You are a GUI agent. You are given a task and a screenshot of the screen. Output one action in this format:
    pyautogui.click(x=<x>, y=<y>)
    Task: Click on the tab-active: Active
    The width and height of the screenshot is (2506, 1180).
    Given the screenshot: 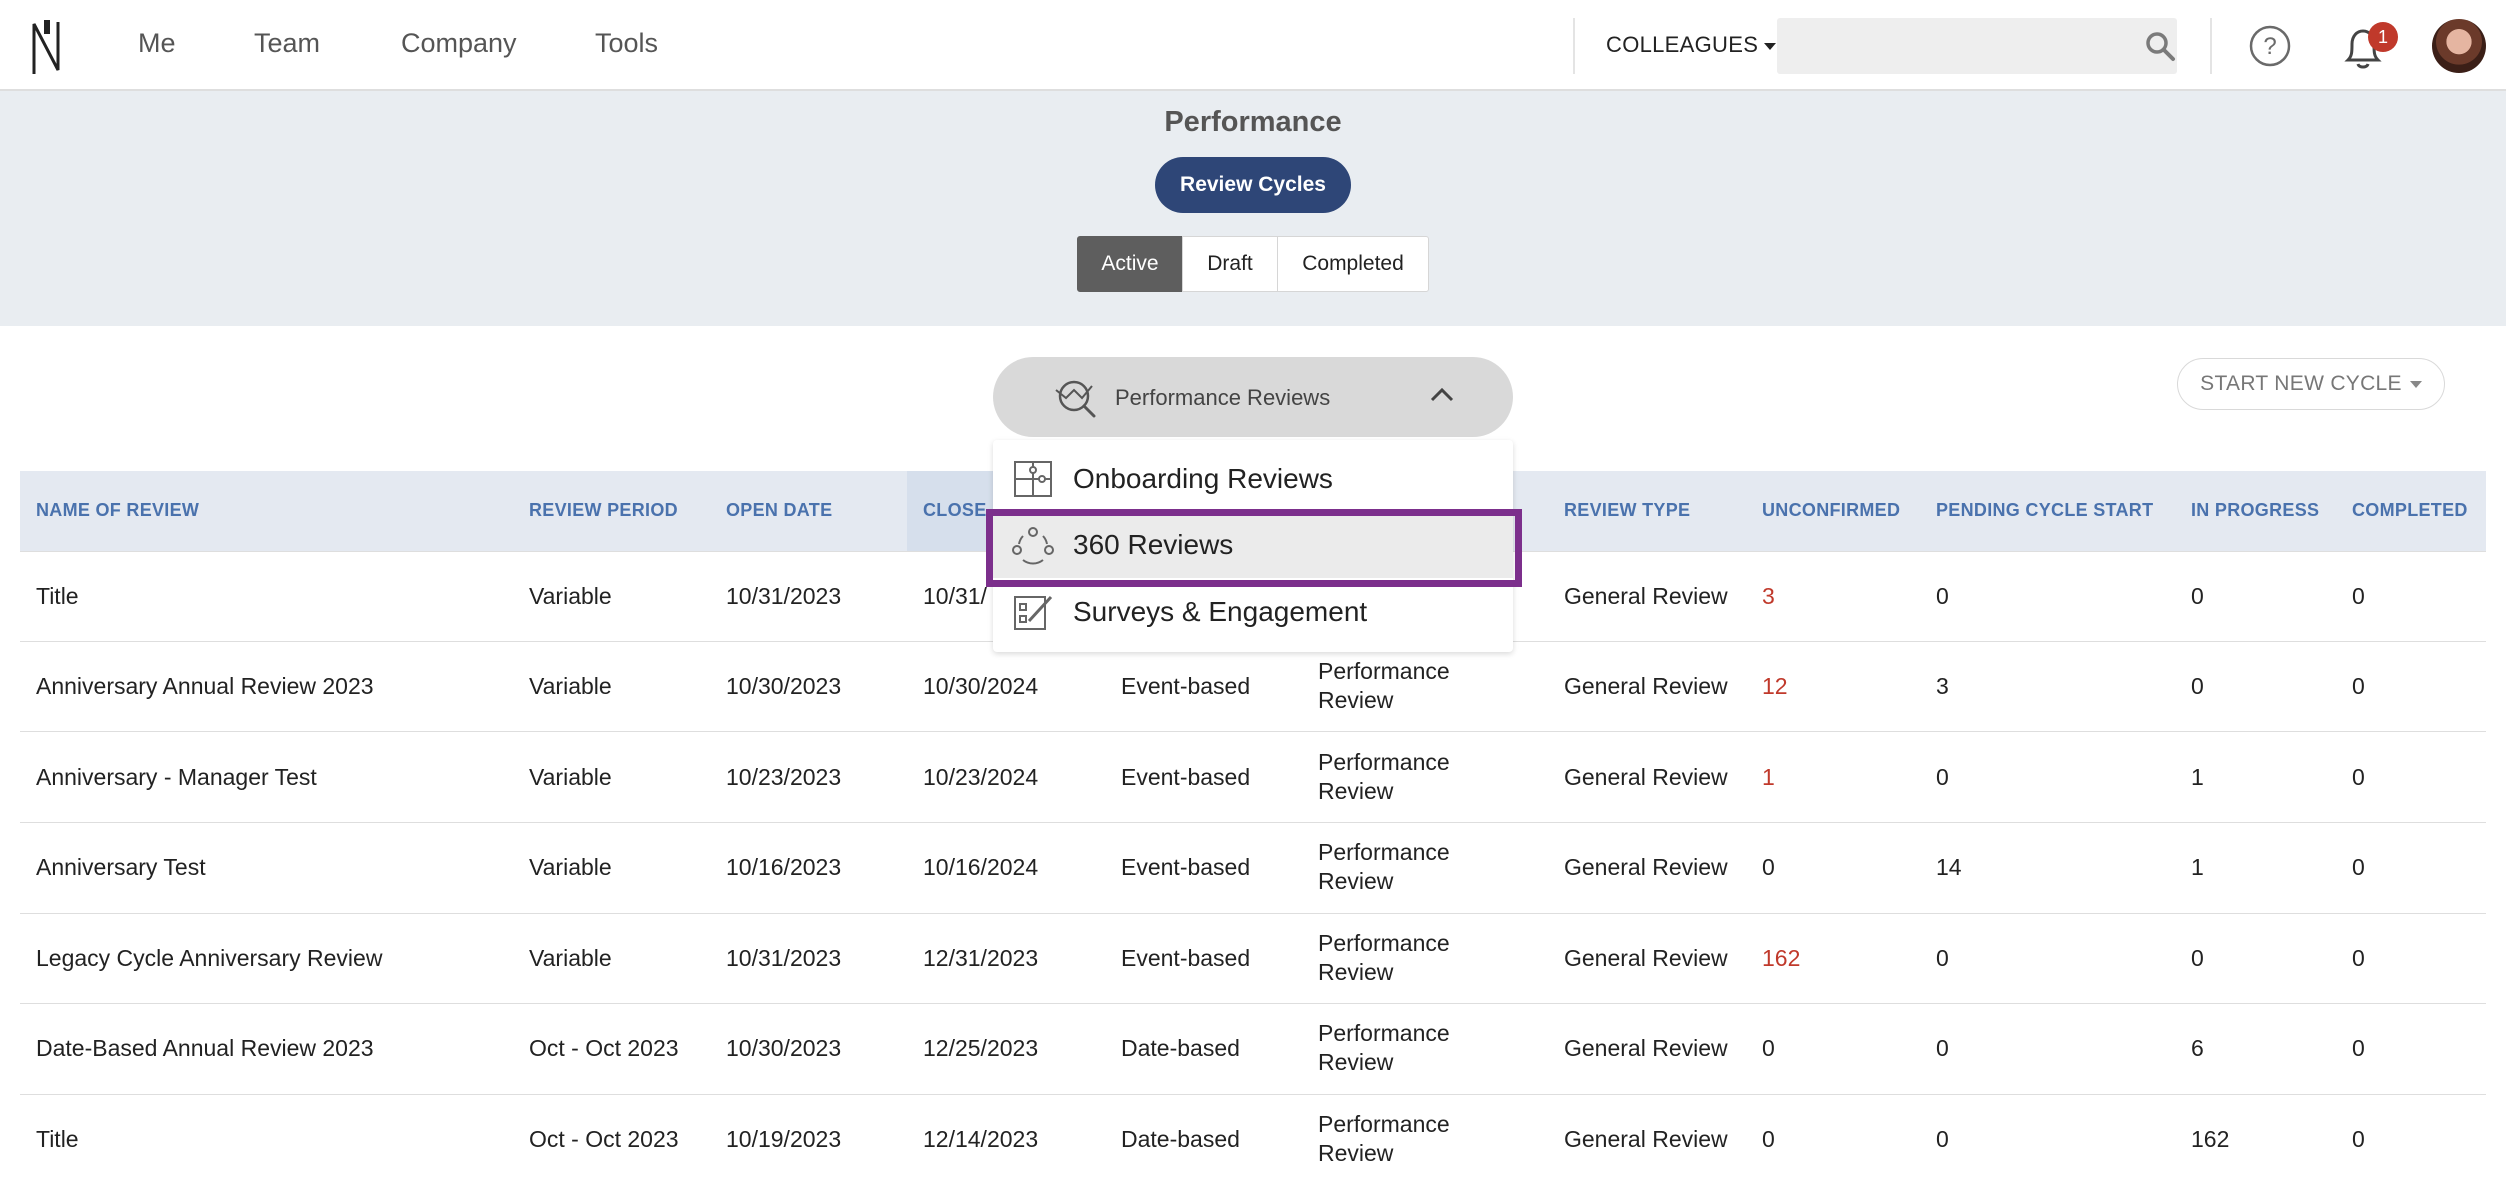 What is the action you would take?
    pyautogui.click(x=1130, y=264)
    